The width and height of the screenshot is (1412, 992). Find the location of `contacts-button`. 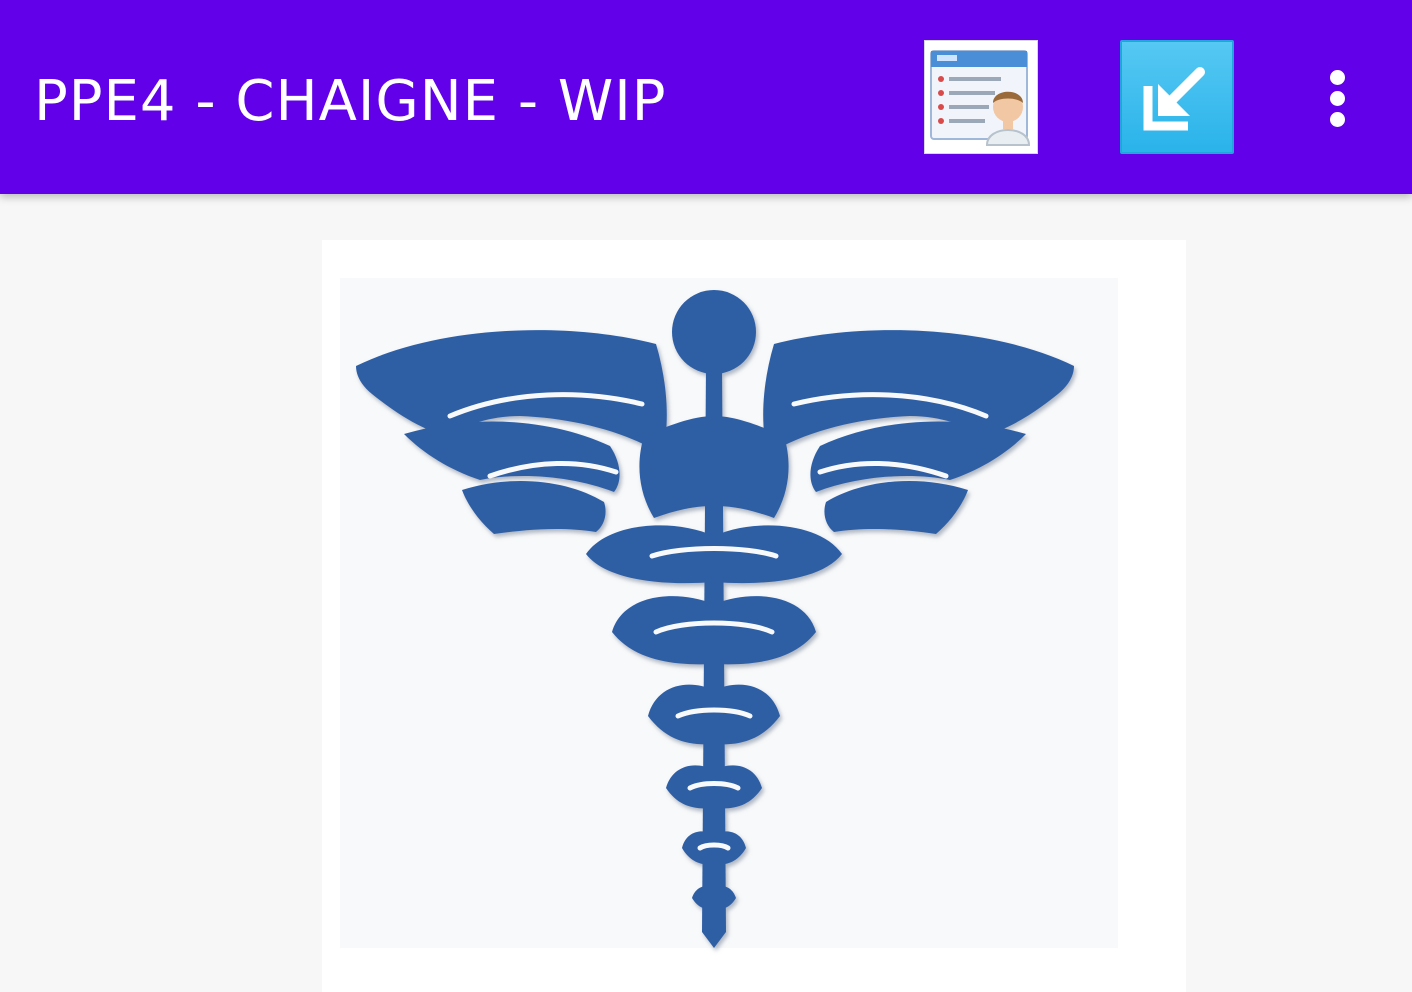

contacts-button is located at coordinates (981, 97).